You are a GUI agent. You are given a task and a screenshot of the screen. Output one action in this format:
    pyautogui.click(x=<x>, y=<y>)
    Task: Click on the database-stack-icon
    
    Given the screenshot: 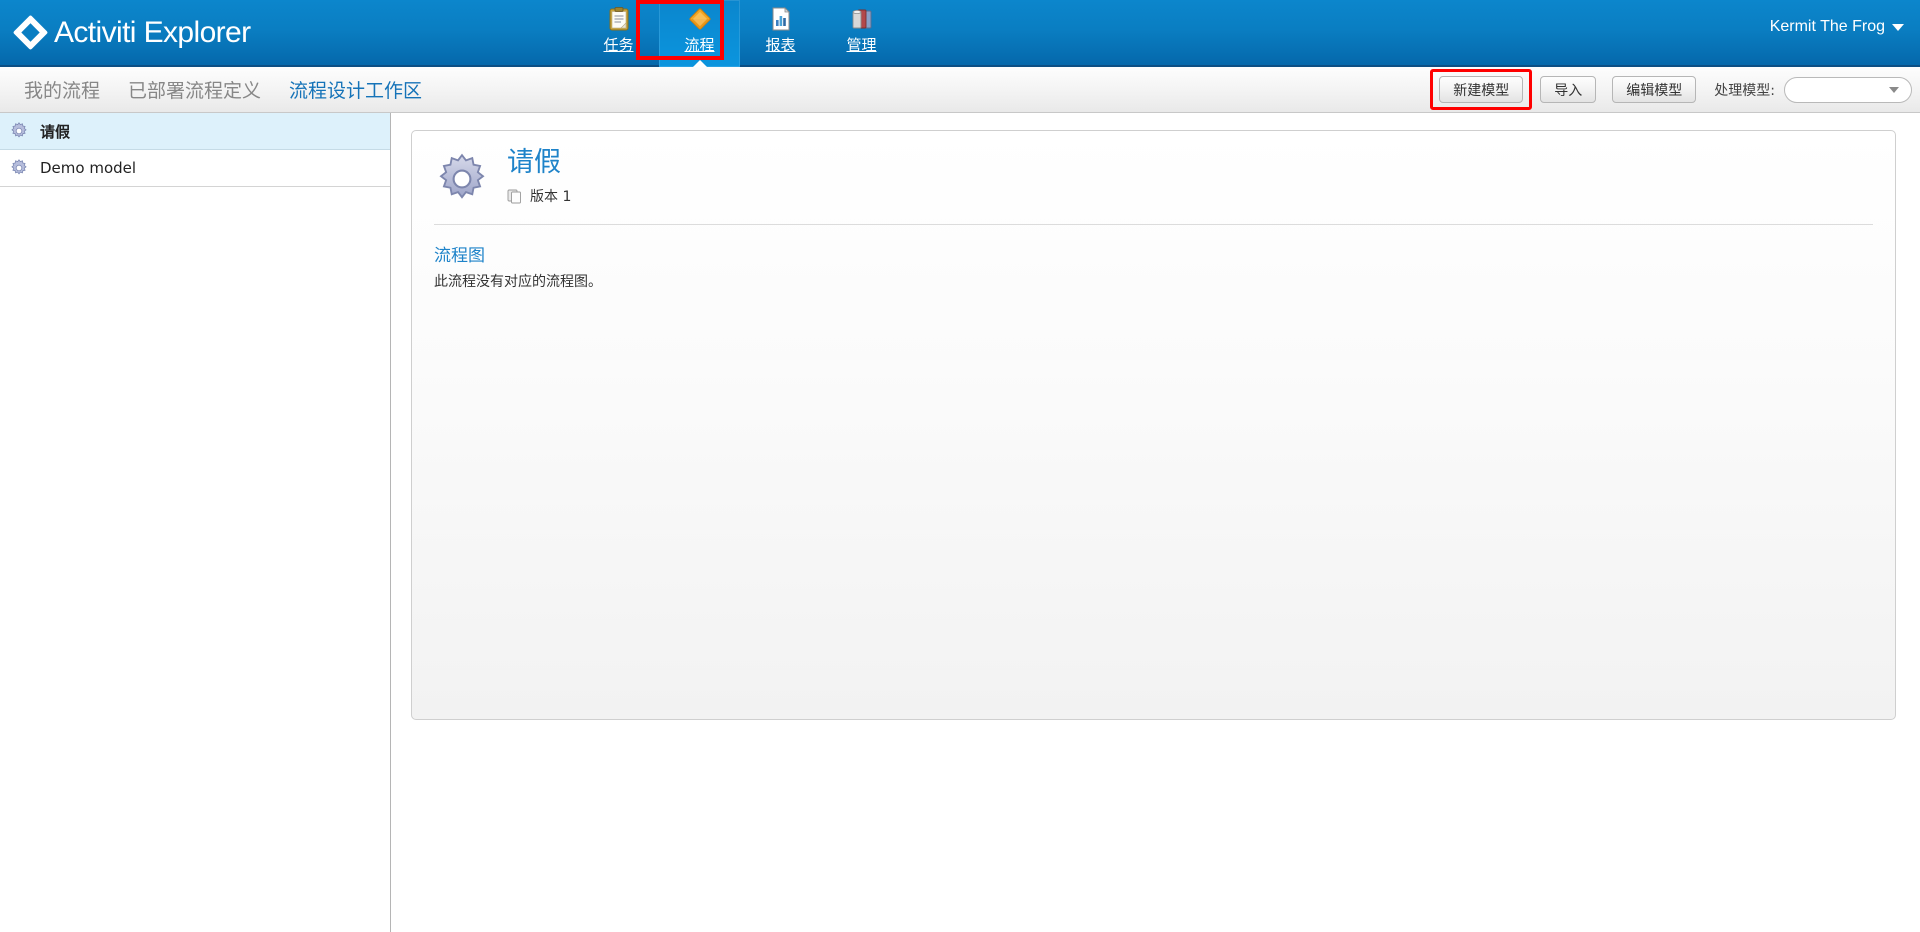 What is the action you would take?
    pyautogui.click(x=862, y=19)
    